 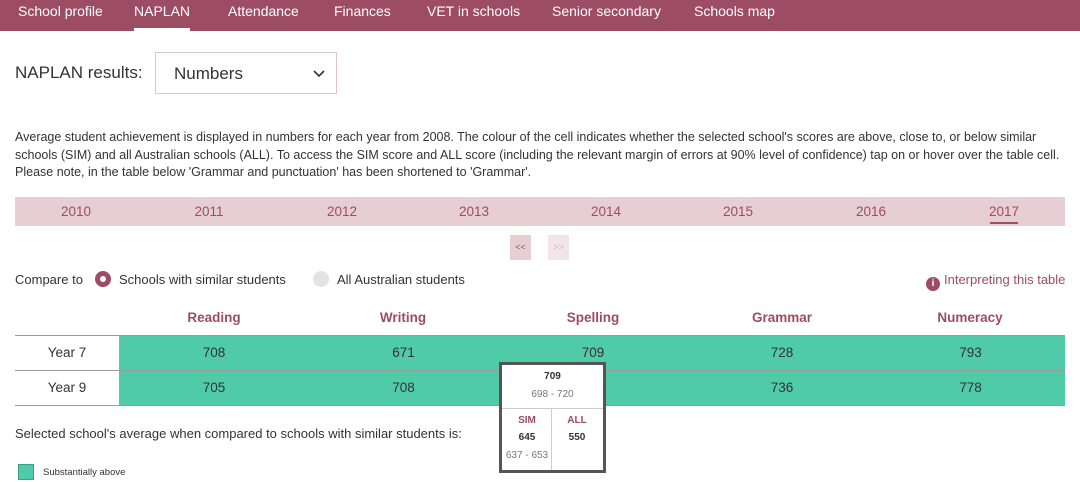 I want to click on nav-item-school-profile: School profile, so click(x=60, y=15).